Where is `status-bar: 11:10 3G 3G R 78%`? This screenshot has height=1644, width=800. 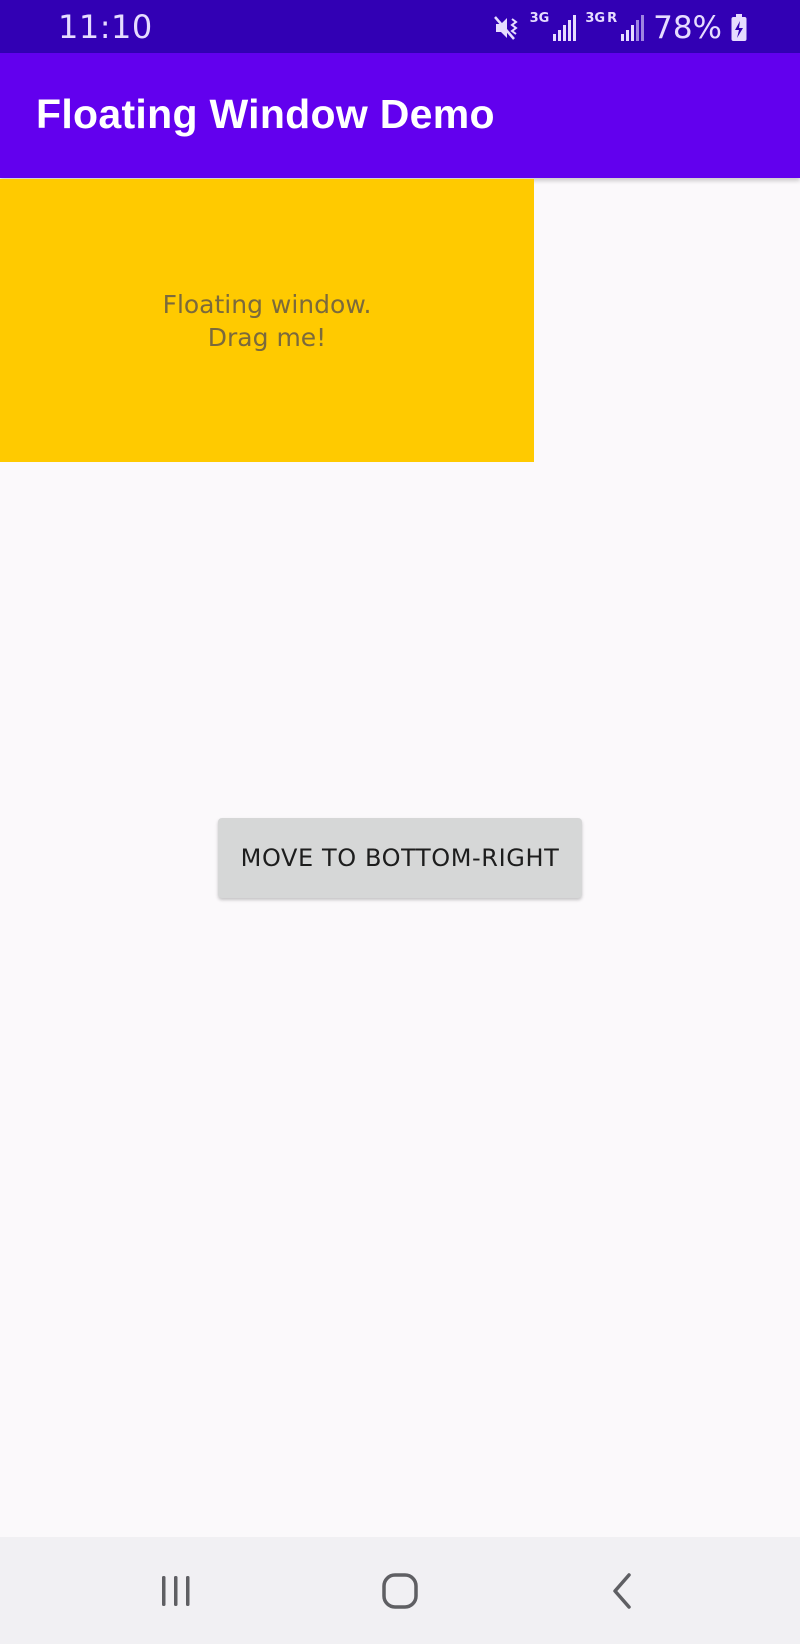
status-bar: 11:10 3G 3G R 78% is located at coordinates (400, 26).